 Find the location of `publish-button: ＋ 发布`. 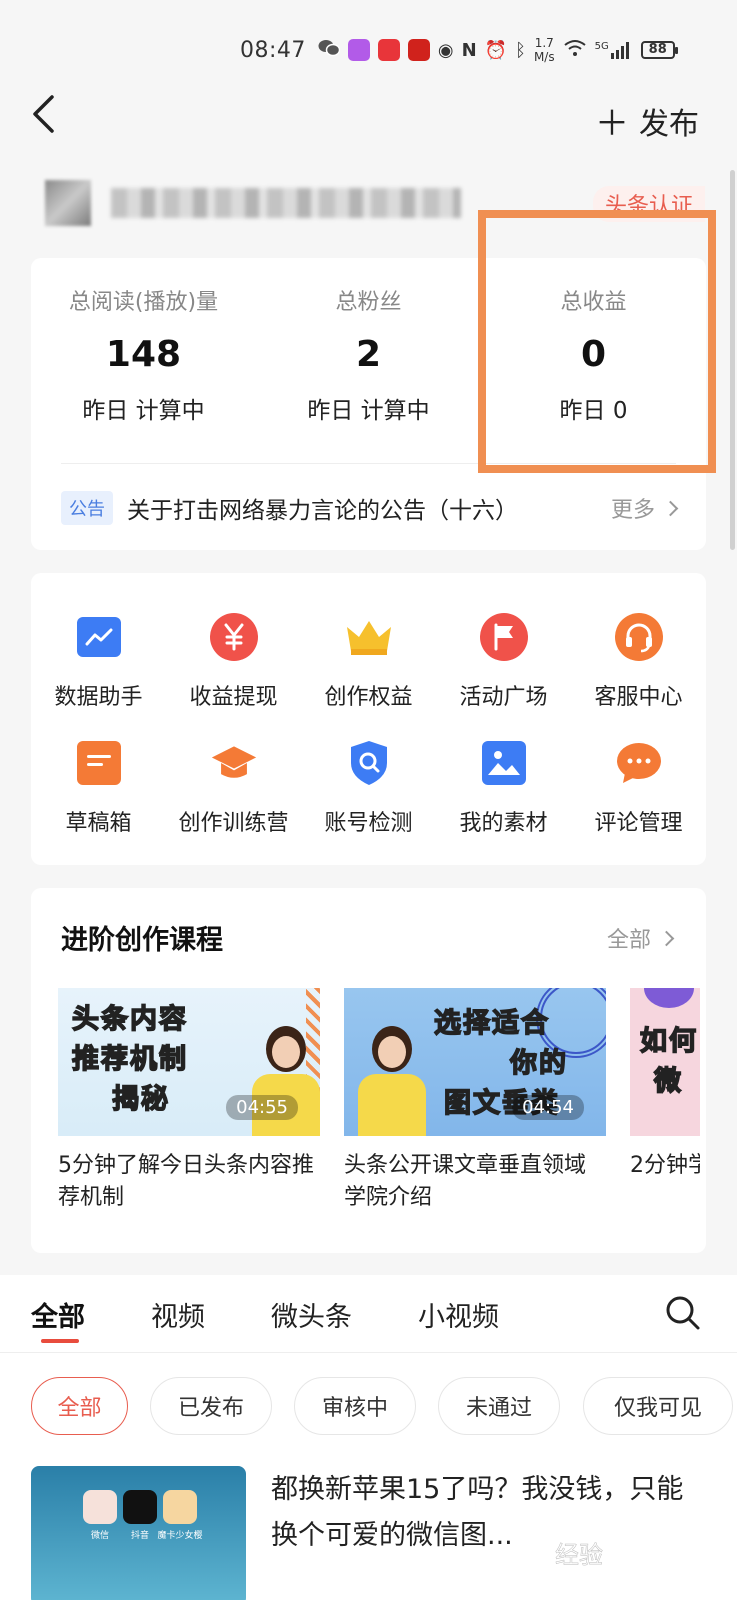

publish-button: ＋ 发布 is located at coordinates (647, 120).